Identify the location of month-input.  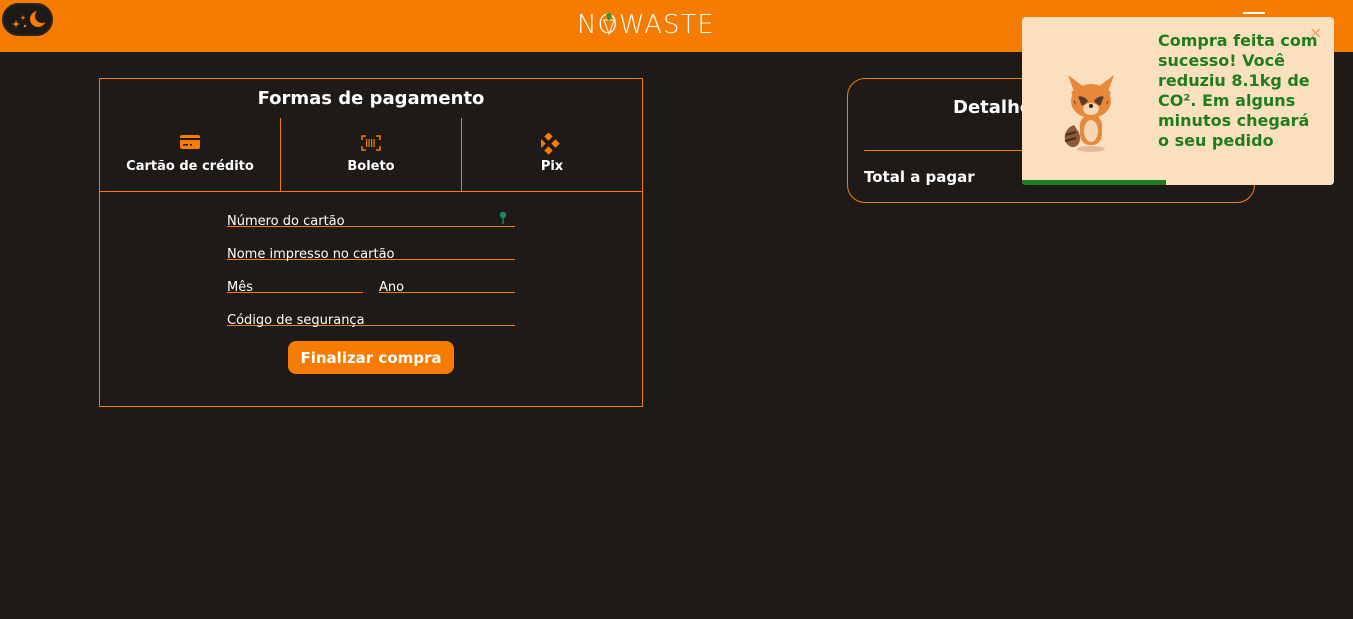
(295, 287).